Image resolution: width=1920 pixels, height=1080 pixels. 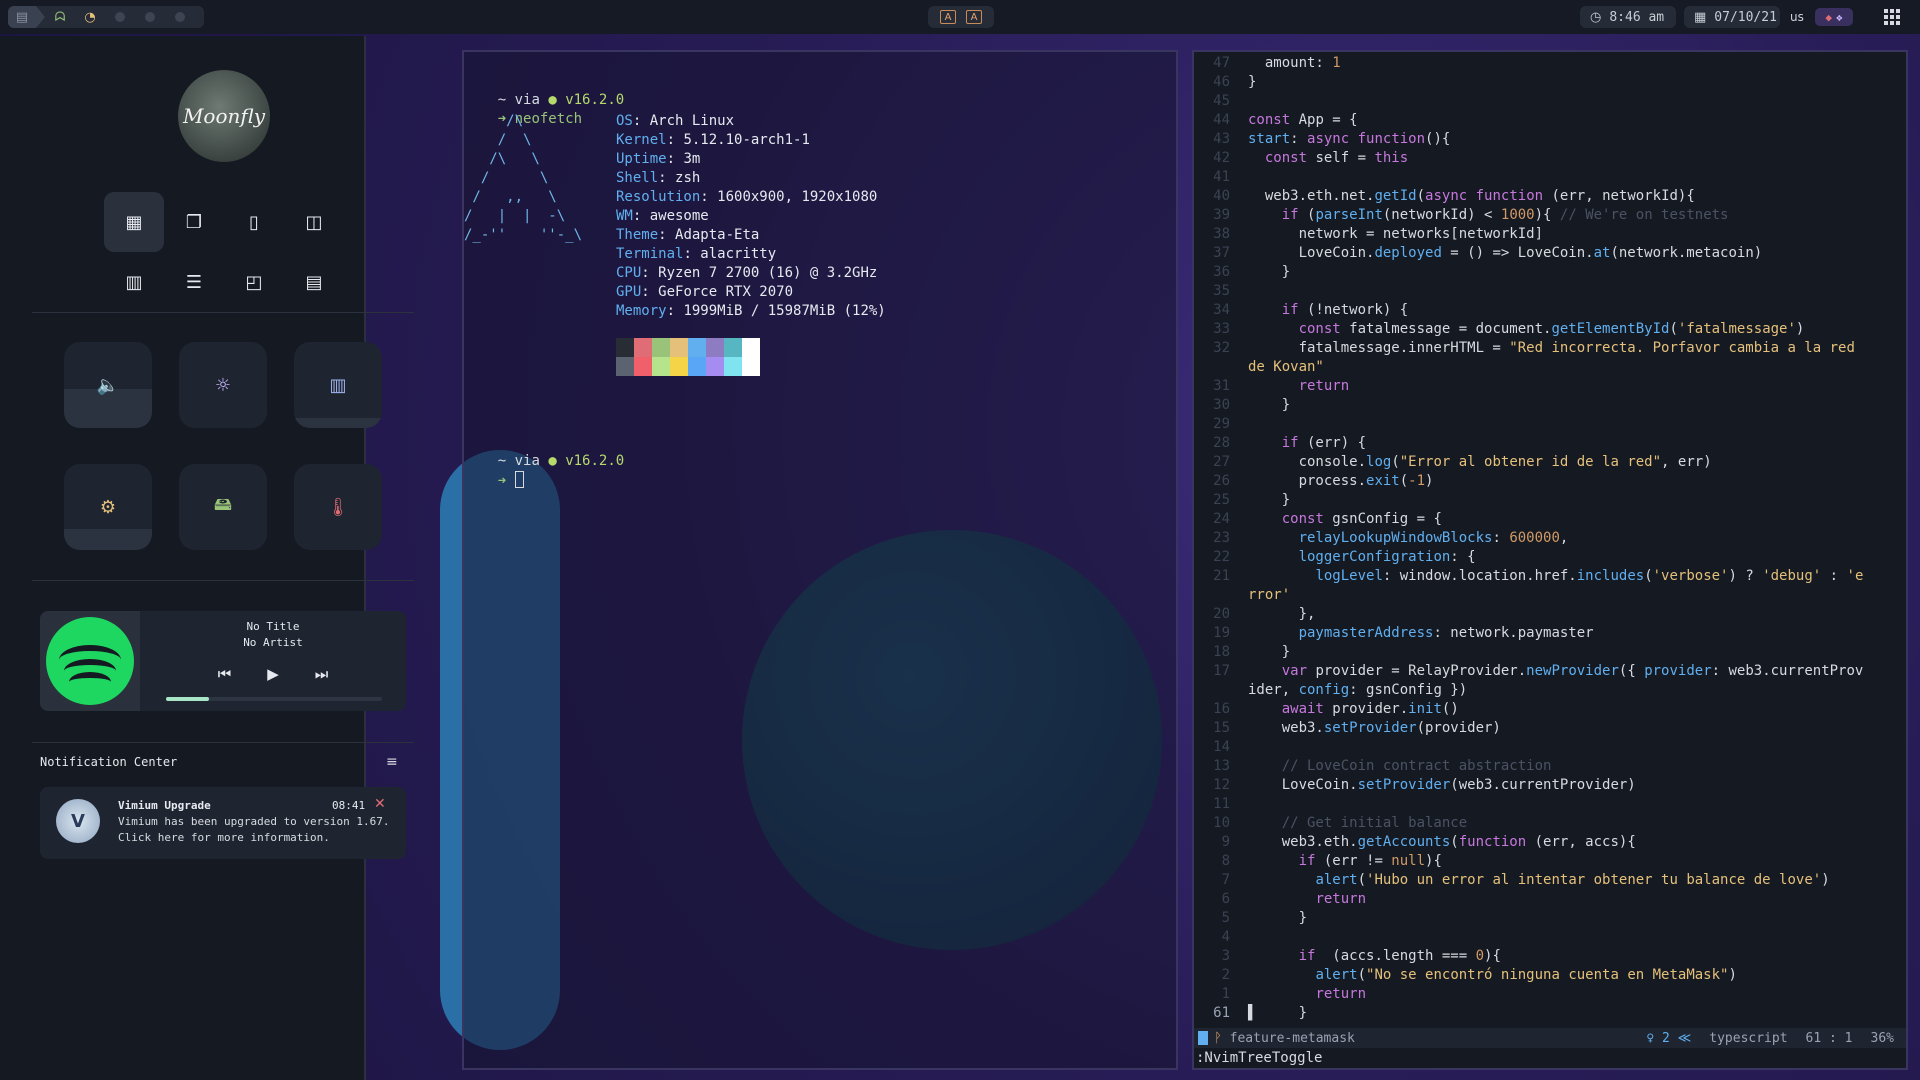 What do you see at coordinates (1550, 291) in the screenshot?
I see `code-line: 35` at bounding box center [1550, 291].